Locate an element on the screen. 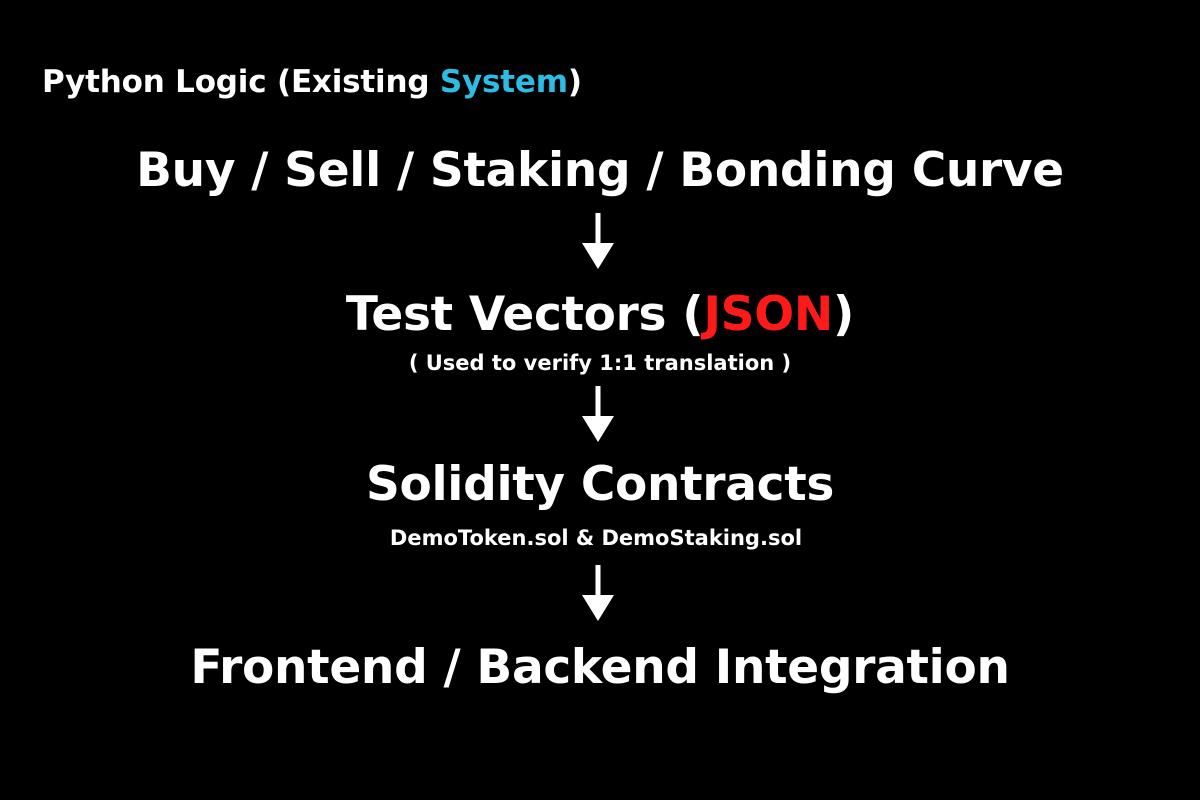 The height and width of the screenshot is (800, 1200). step-test-vectors: Test Vectors (JSON) is located at coordinates (600, 315).